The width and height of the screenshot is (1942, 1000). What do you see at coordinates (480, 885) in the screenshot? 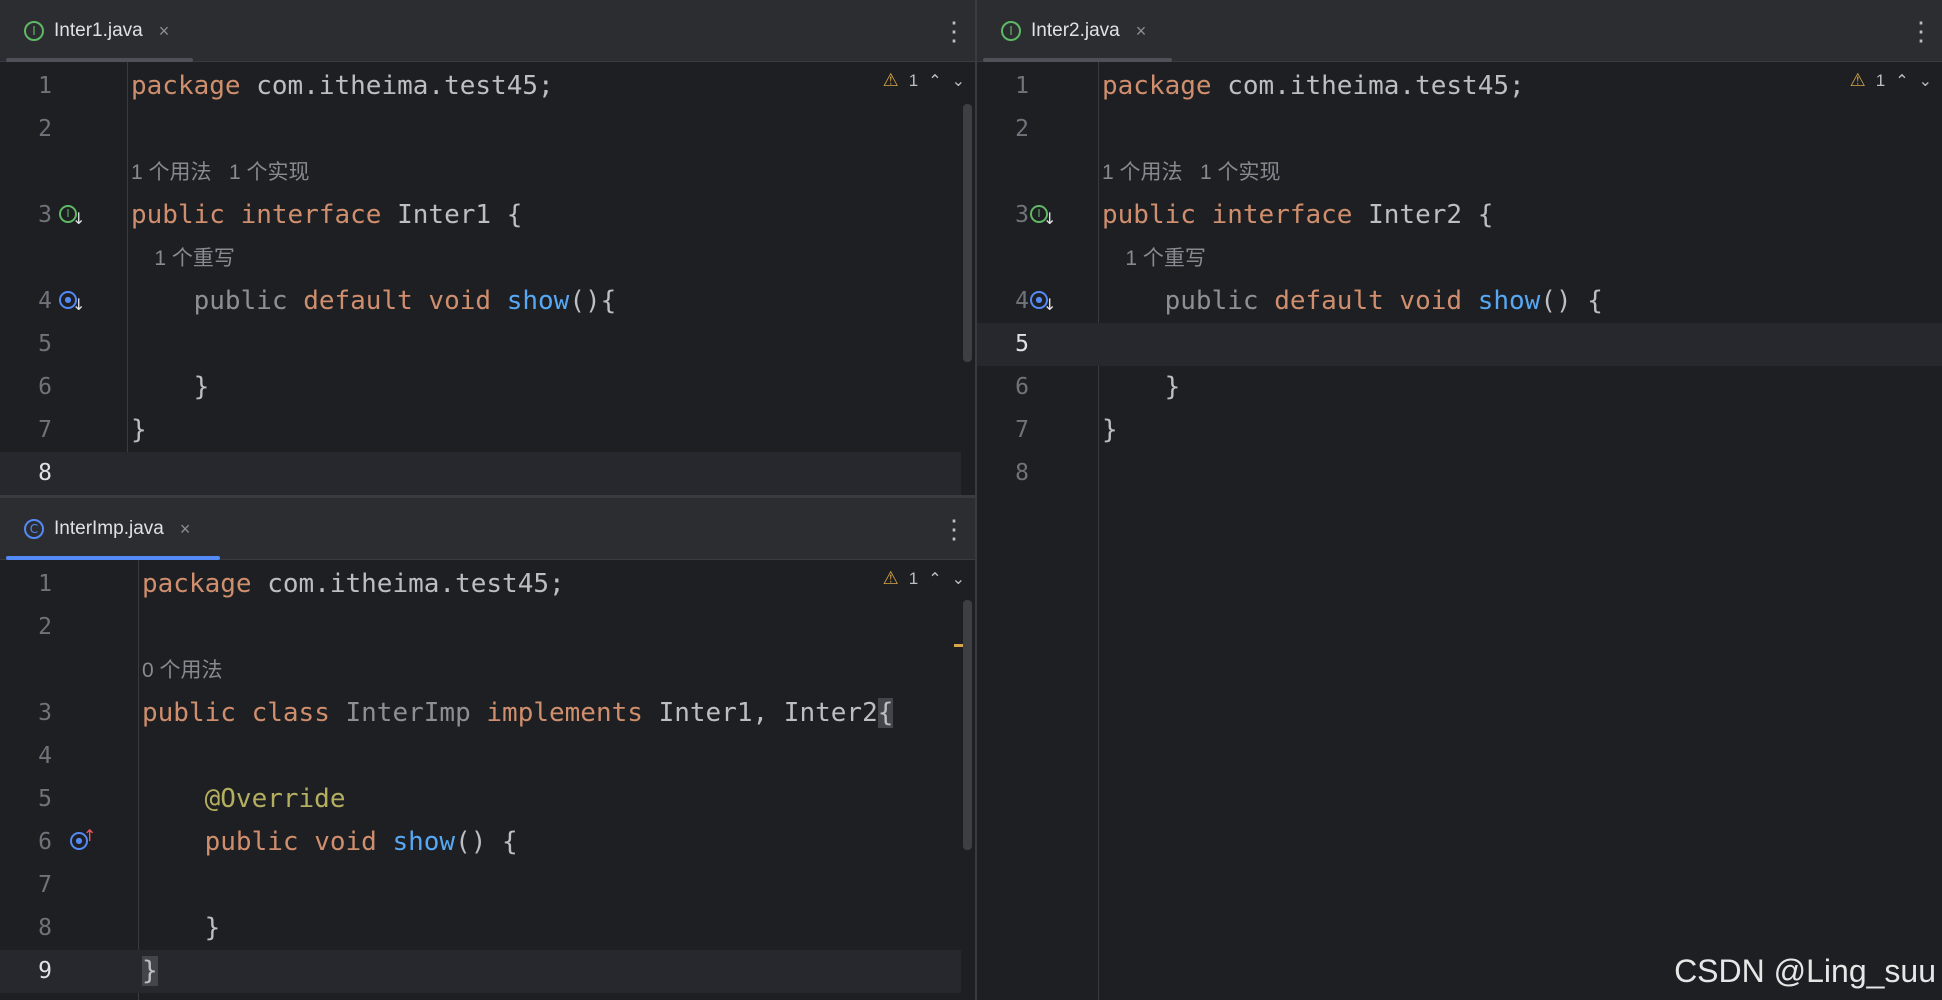
I see `code-line: 7` at bounding box center [480, 885].